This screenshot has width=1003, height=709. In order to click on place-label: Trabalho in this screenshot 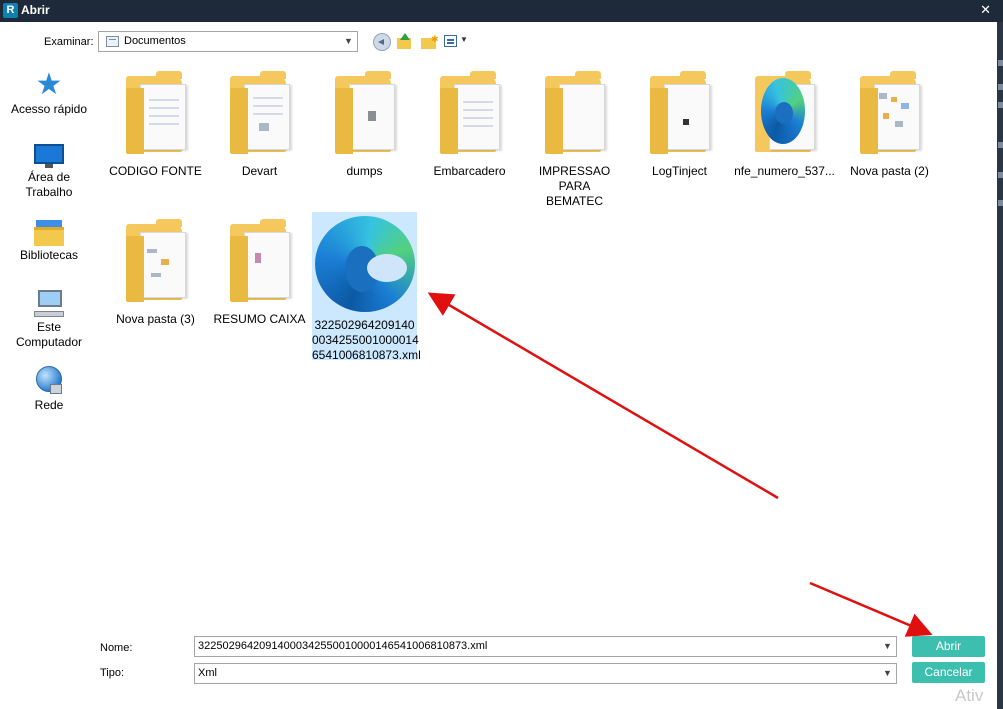, I will do `click(49, 192)`.